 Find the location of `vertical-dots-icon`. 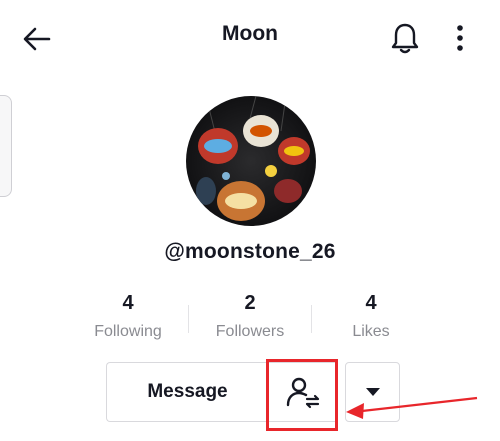

vertical-dots-icon is located at coordinates (460, 38).